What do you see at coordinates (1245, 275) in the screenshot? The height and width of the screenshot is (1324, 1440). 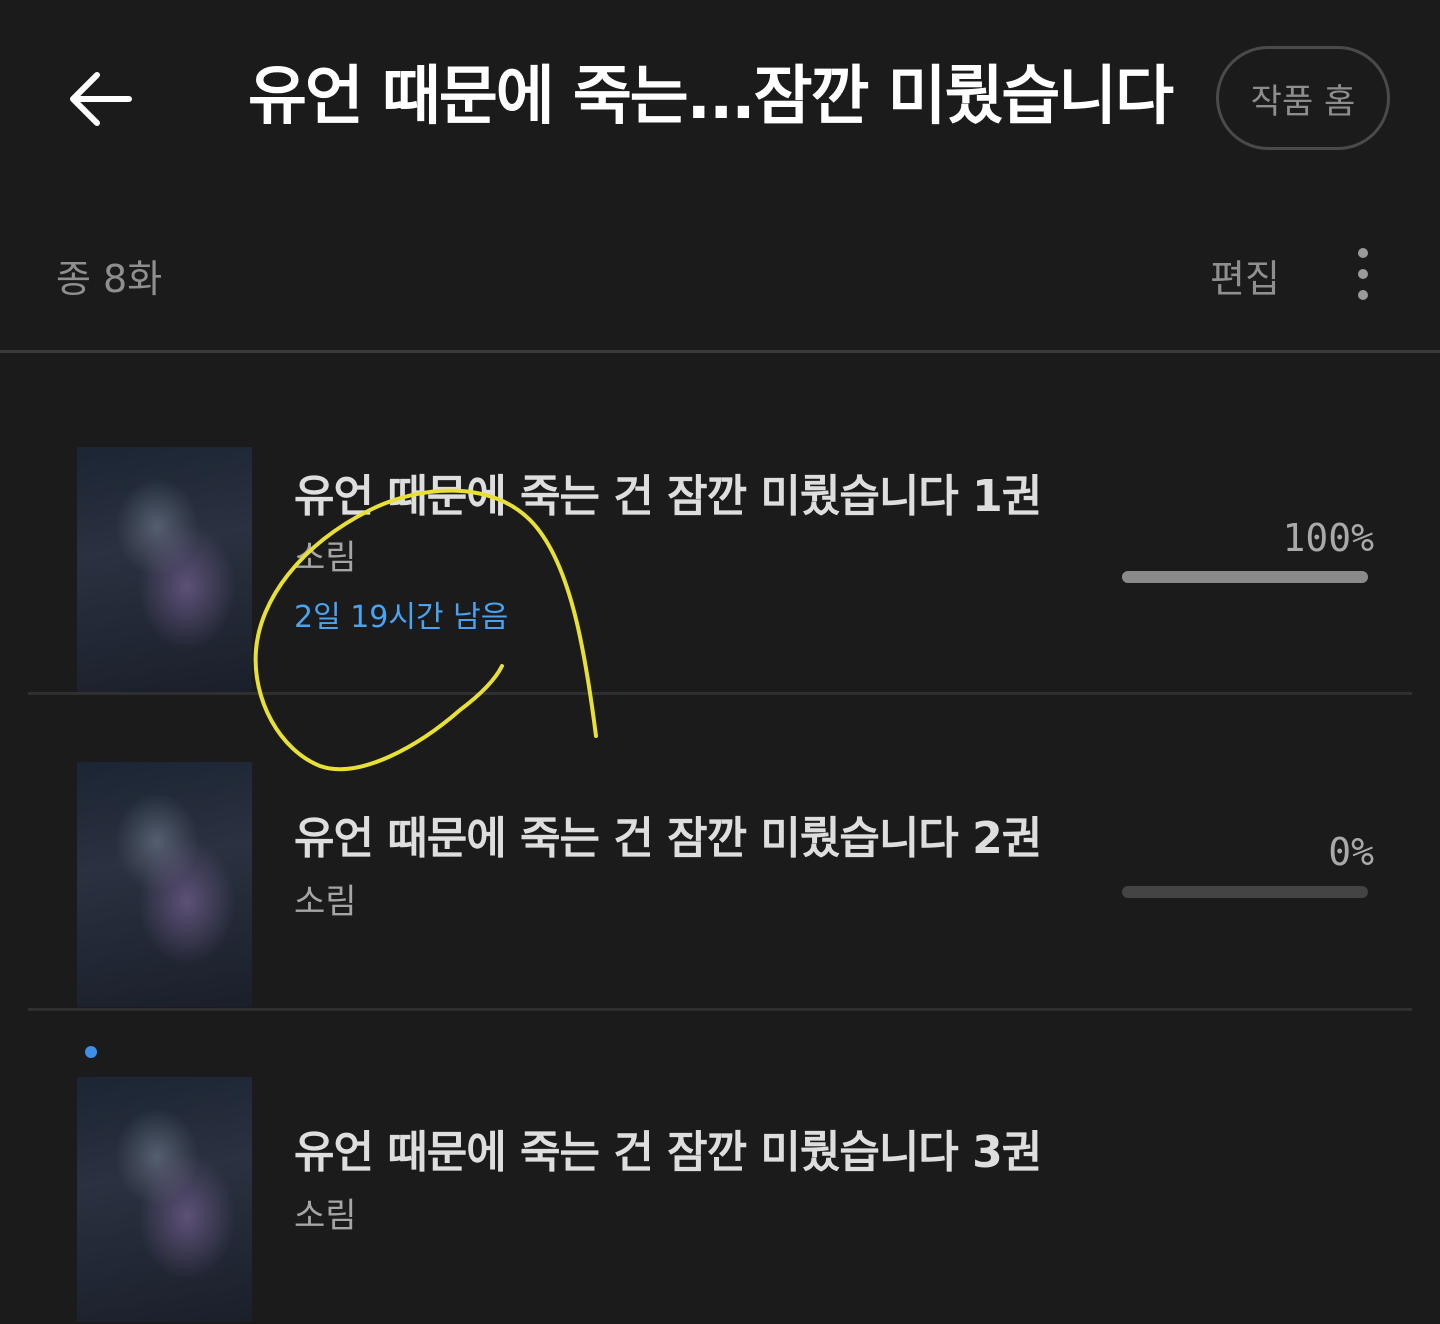 I see `edit-button: 편집` at bounding box center [1245, 275].